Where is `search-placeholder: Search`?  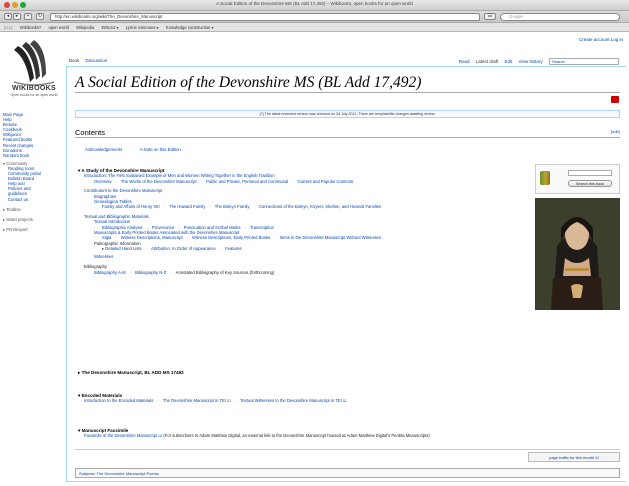
search-placeholder: Search is located at coordinates (558, 61).